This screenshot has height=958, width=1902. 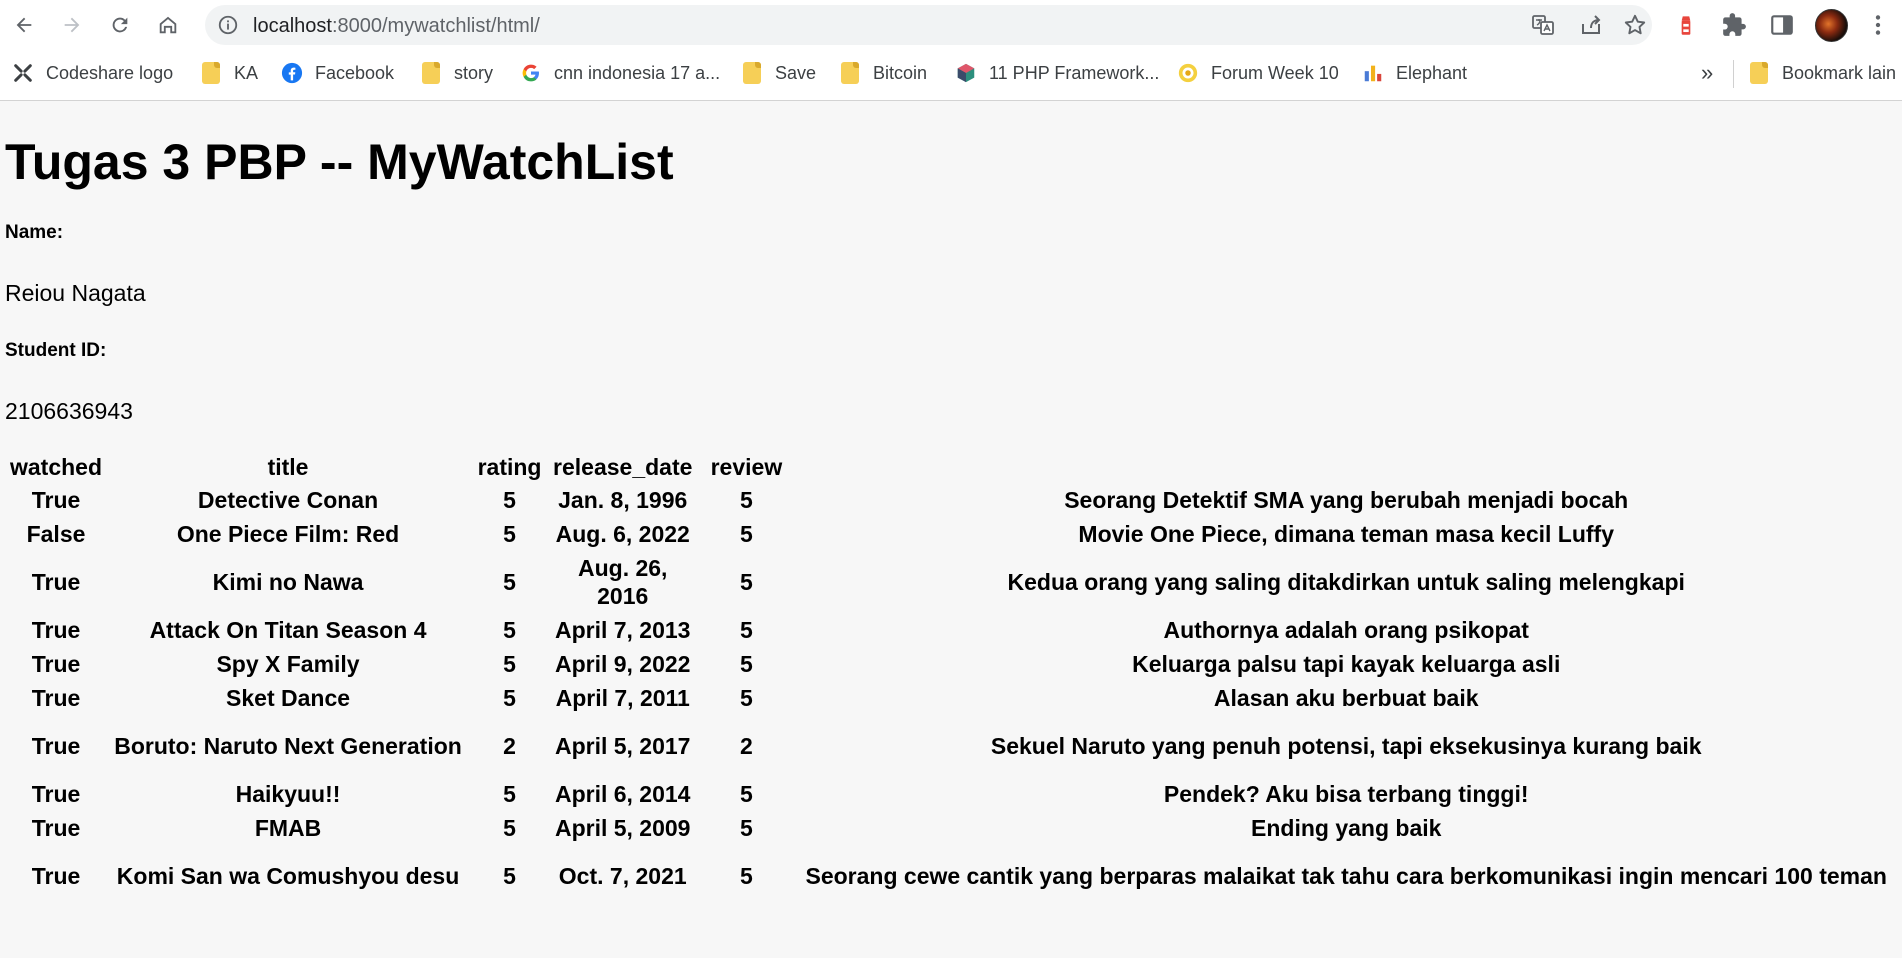 What do you see at coordinates (1635, 25) in the screenshot?
I see `bookmark-star-icon` at bounding box center [1635, 25].